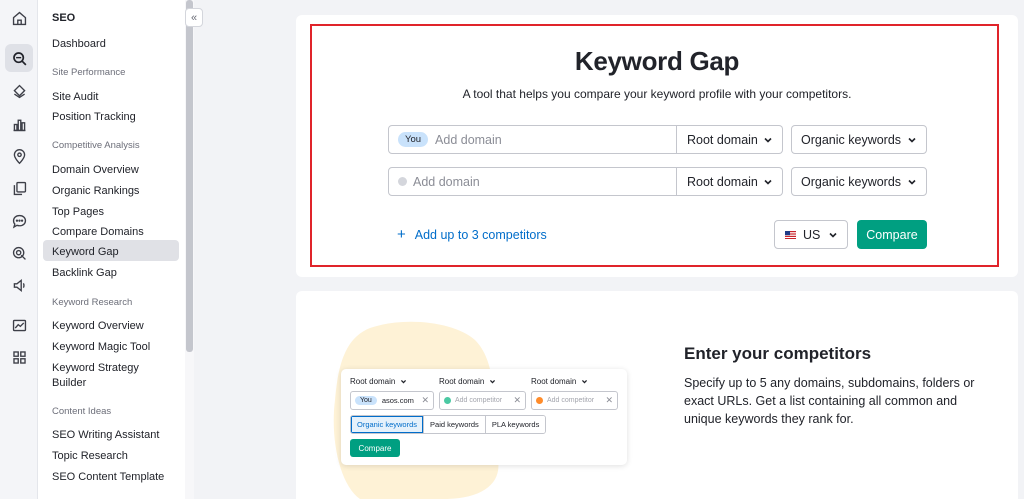  Describe the element at coordinates (111, 250) in the screenshot. I see `sidebar-item-keyword-gap: Keyword Gap` at that location.